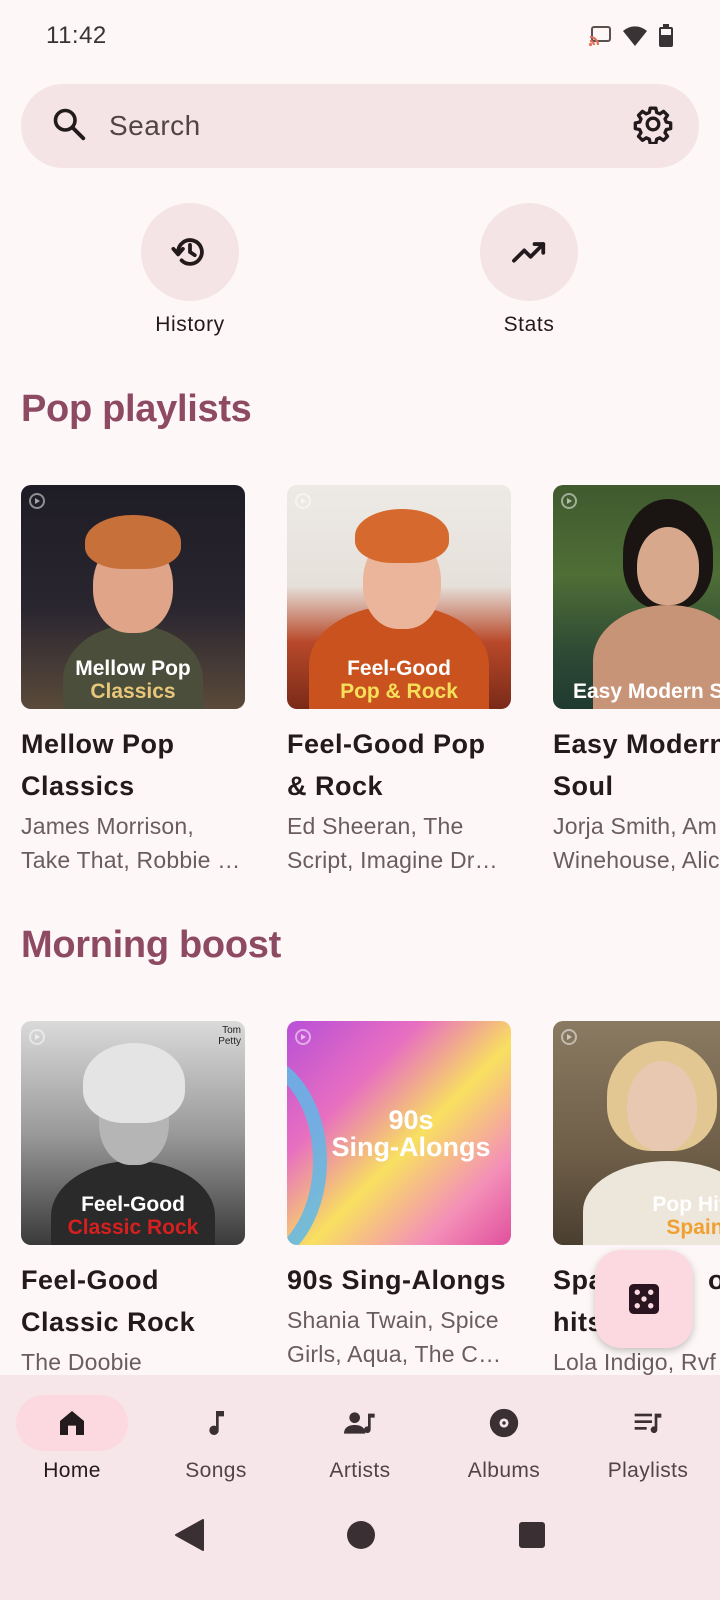 The width and height of the screenshot is (720, 1600). Describe the element at coordinates (529, 324) in the screenshot. I see `stats-label: Stats` at that location.